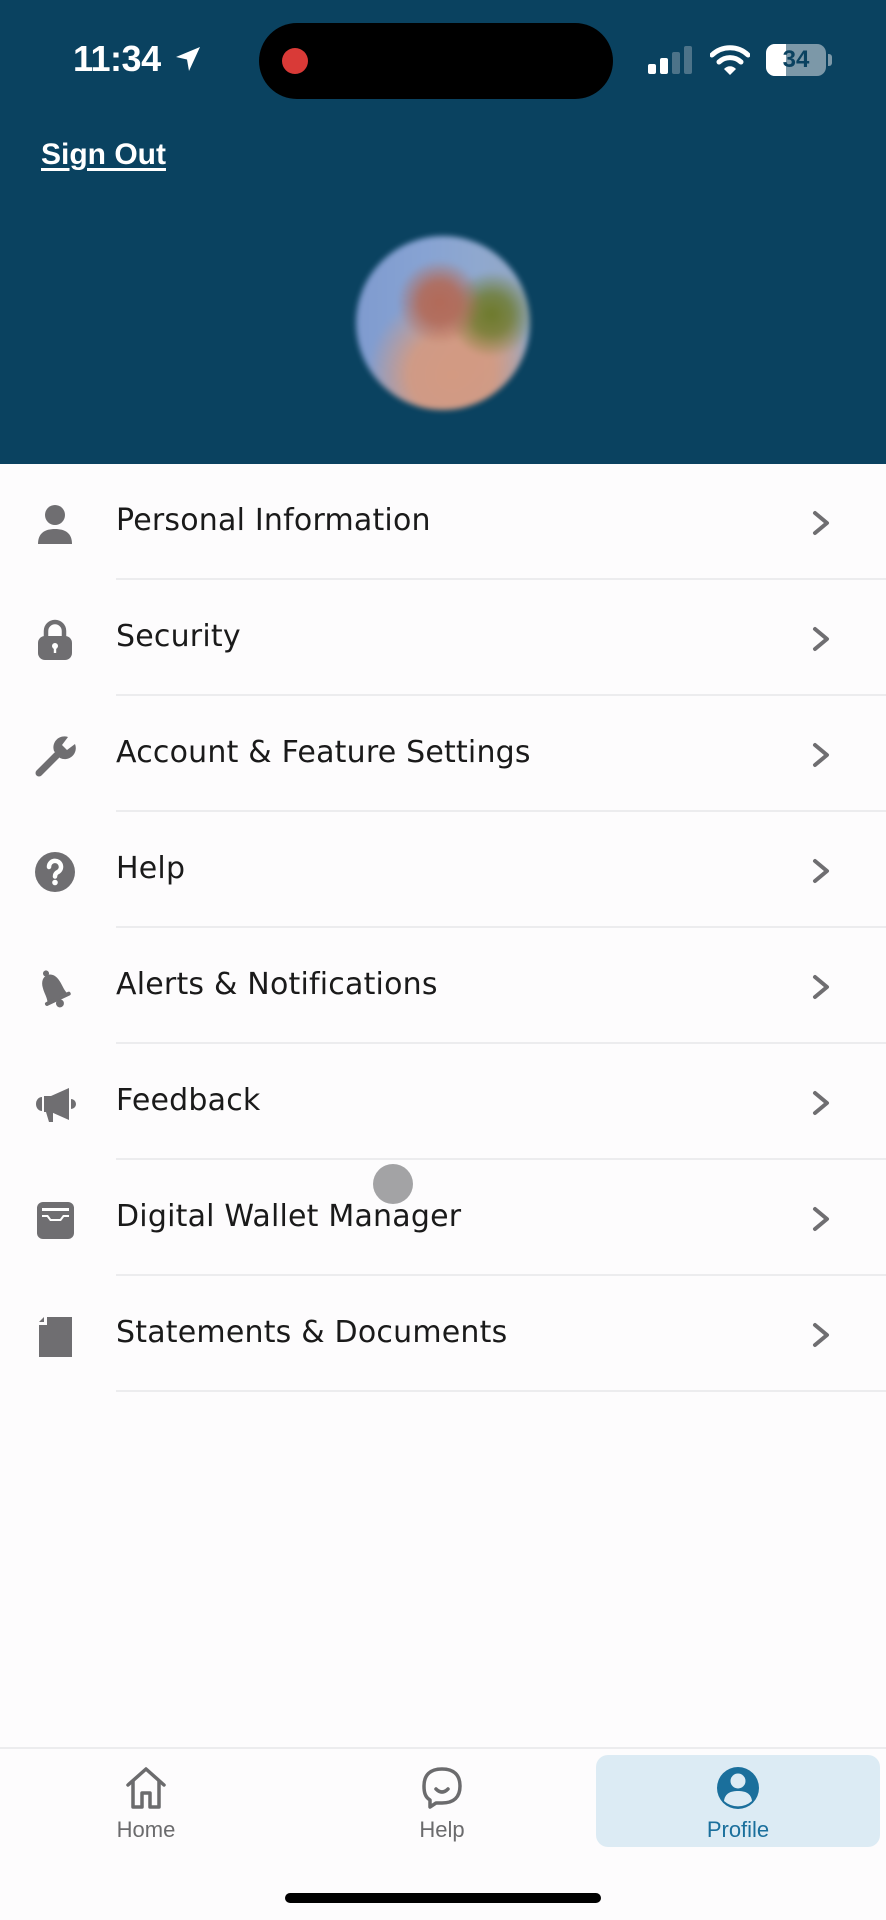 The width and height of the screenshot is (886, 1920). I want to click on battery-nub, so click(830, 60).